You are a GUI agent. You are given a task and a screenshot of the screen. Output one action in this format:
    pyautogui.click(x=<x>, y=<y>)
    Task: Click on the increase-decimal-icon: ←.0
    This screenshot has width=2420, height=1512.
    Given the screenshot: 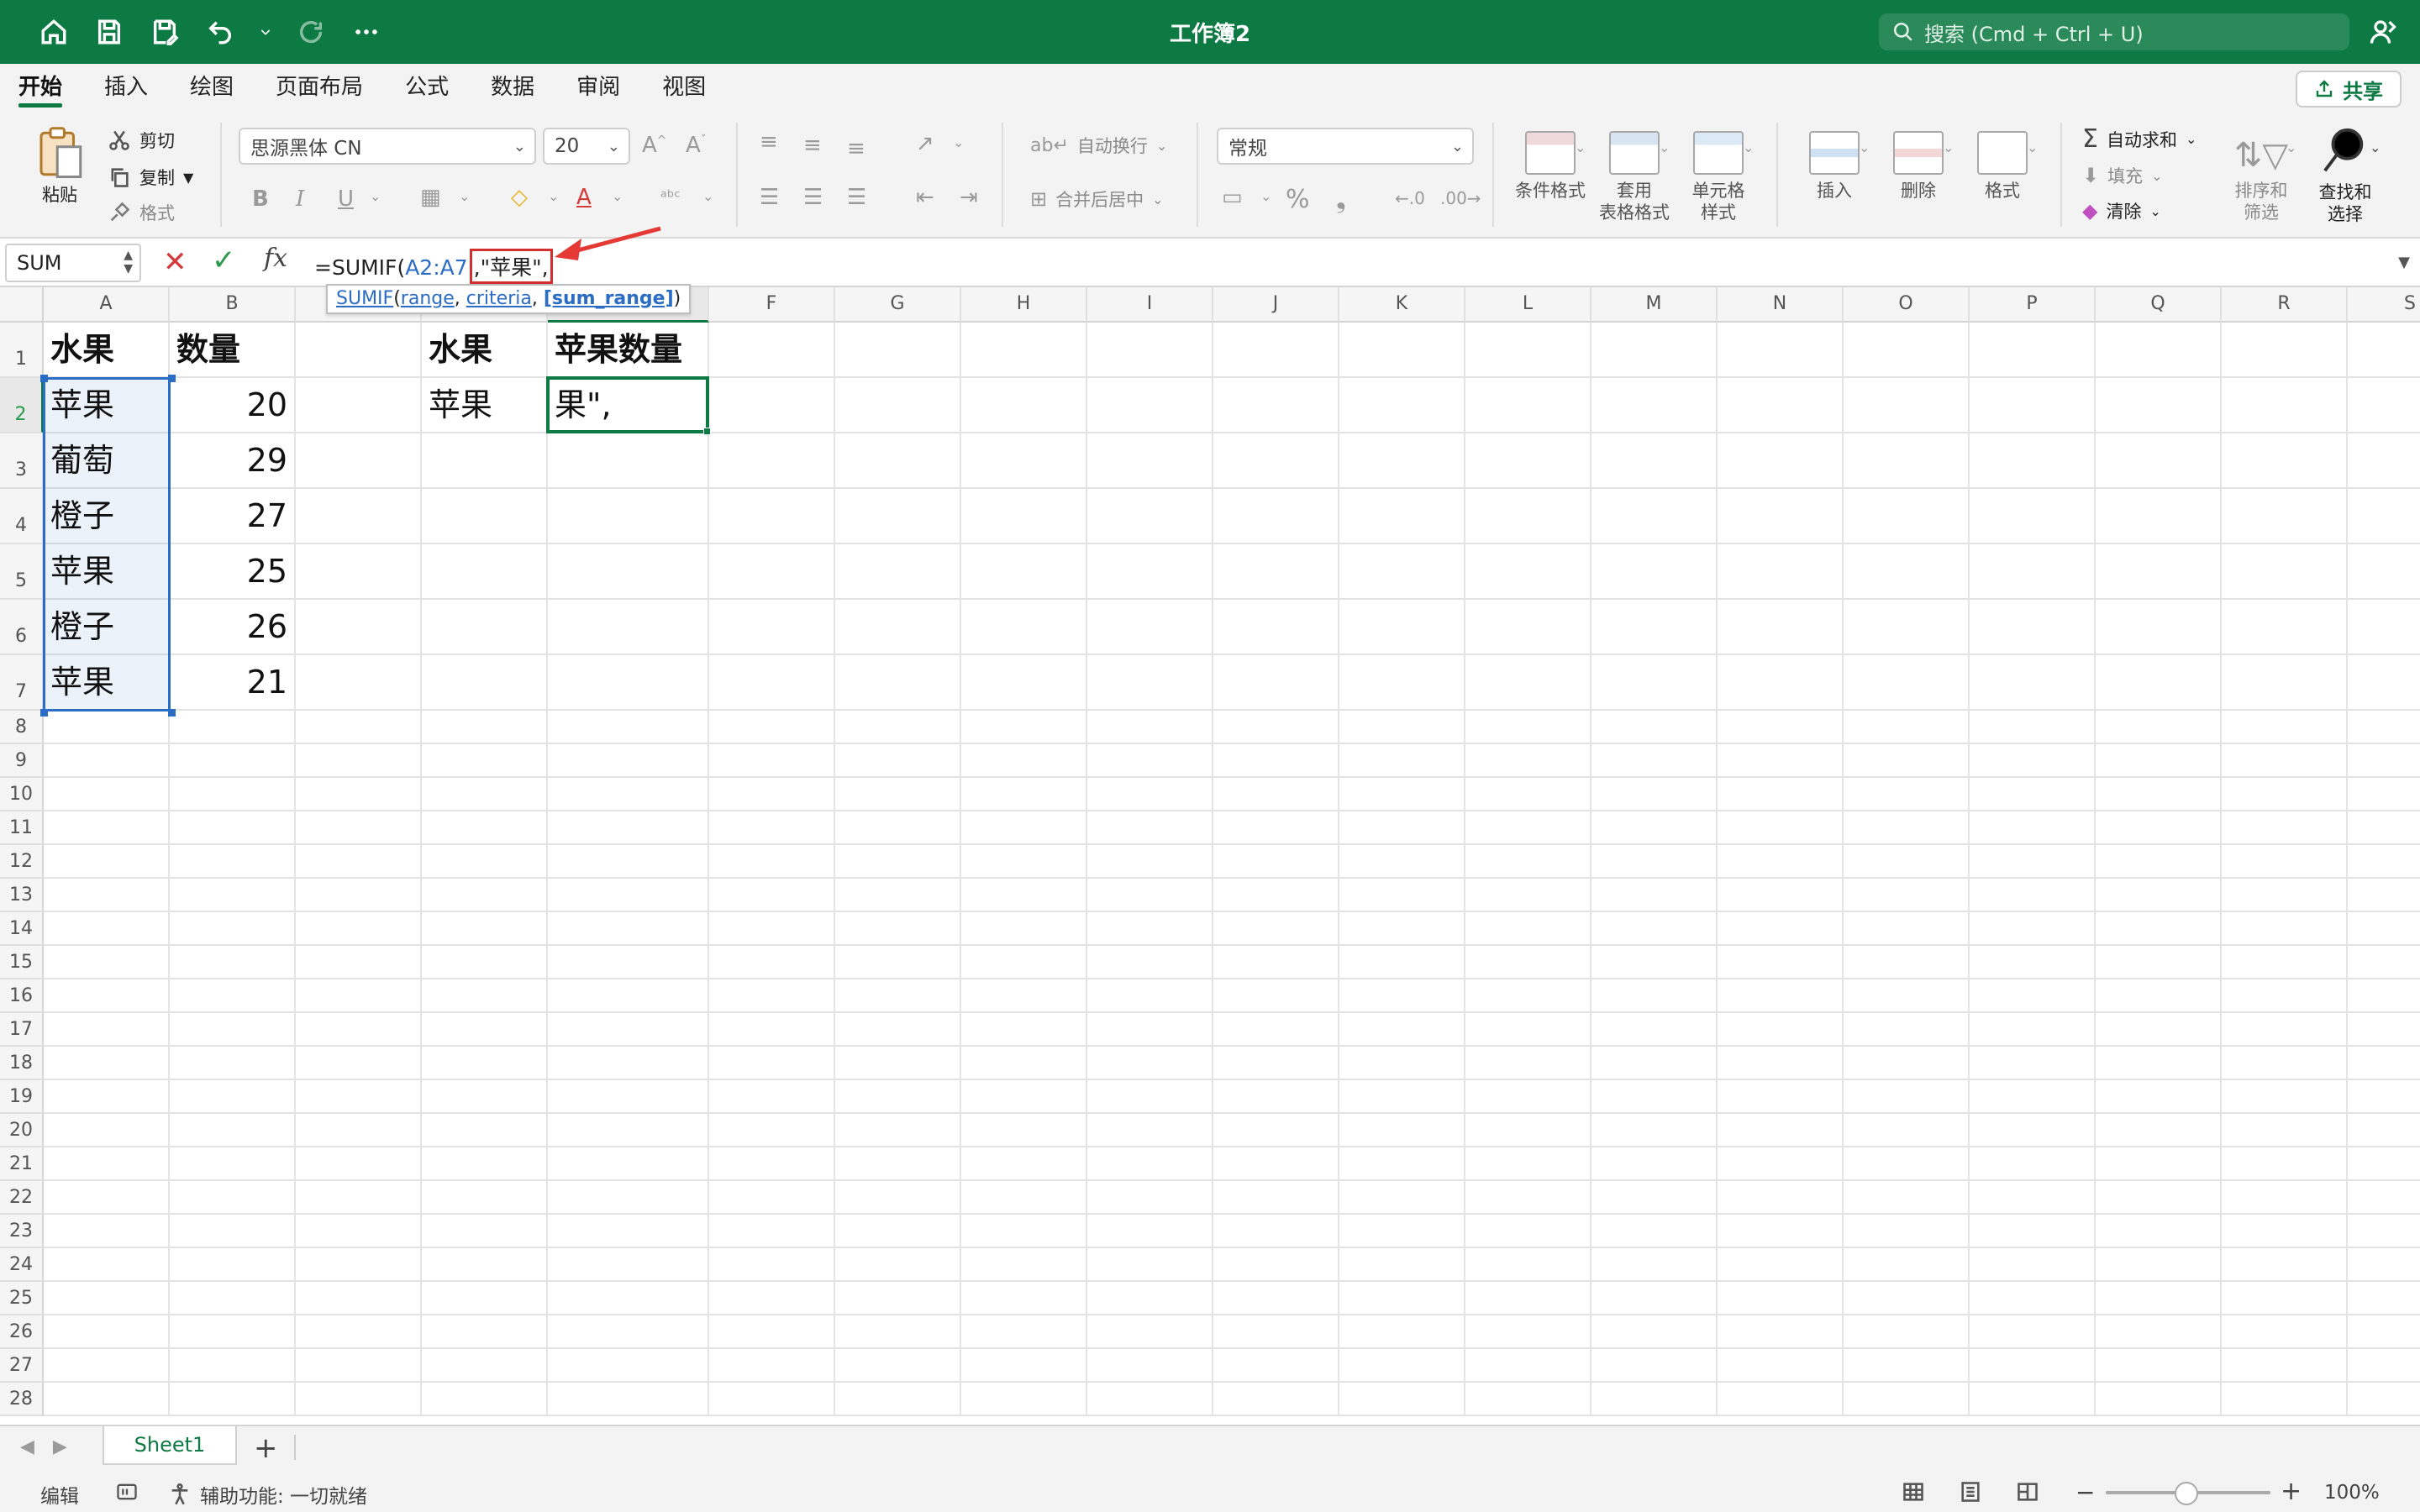 What is the action you would take?
    pyautogui.click(x=1410, y=198)
    